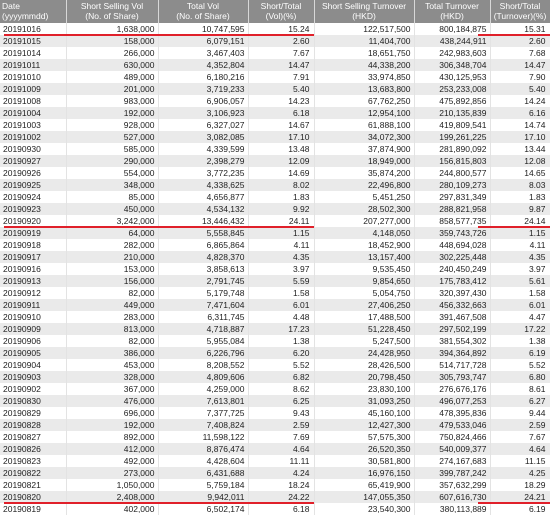  Describe the element at coordinates (364, 269) in the screenshot. I see `short-turnover-cell: 9,535,450` at that location.